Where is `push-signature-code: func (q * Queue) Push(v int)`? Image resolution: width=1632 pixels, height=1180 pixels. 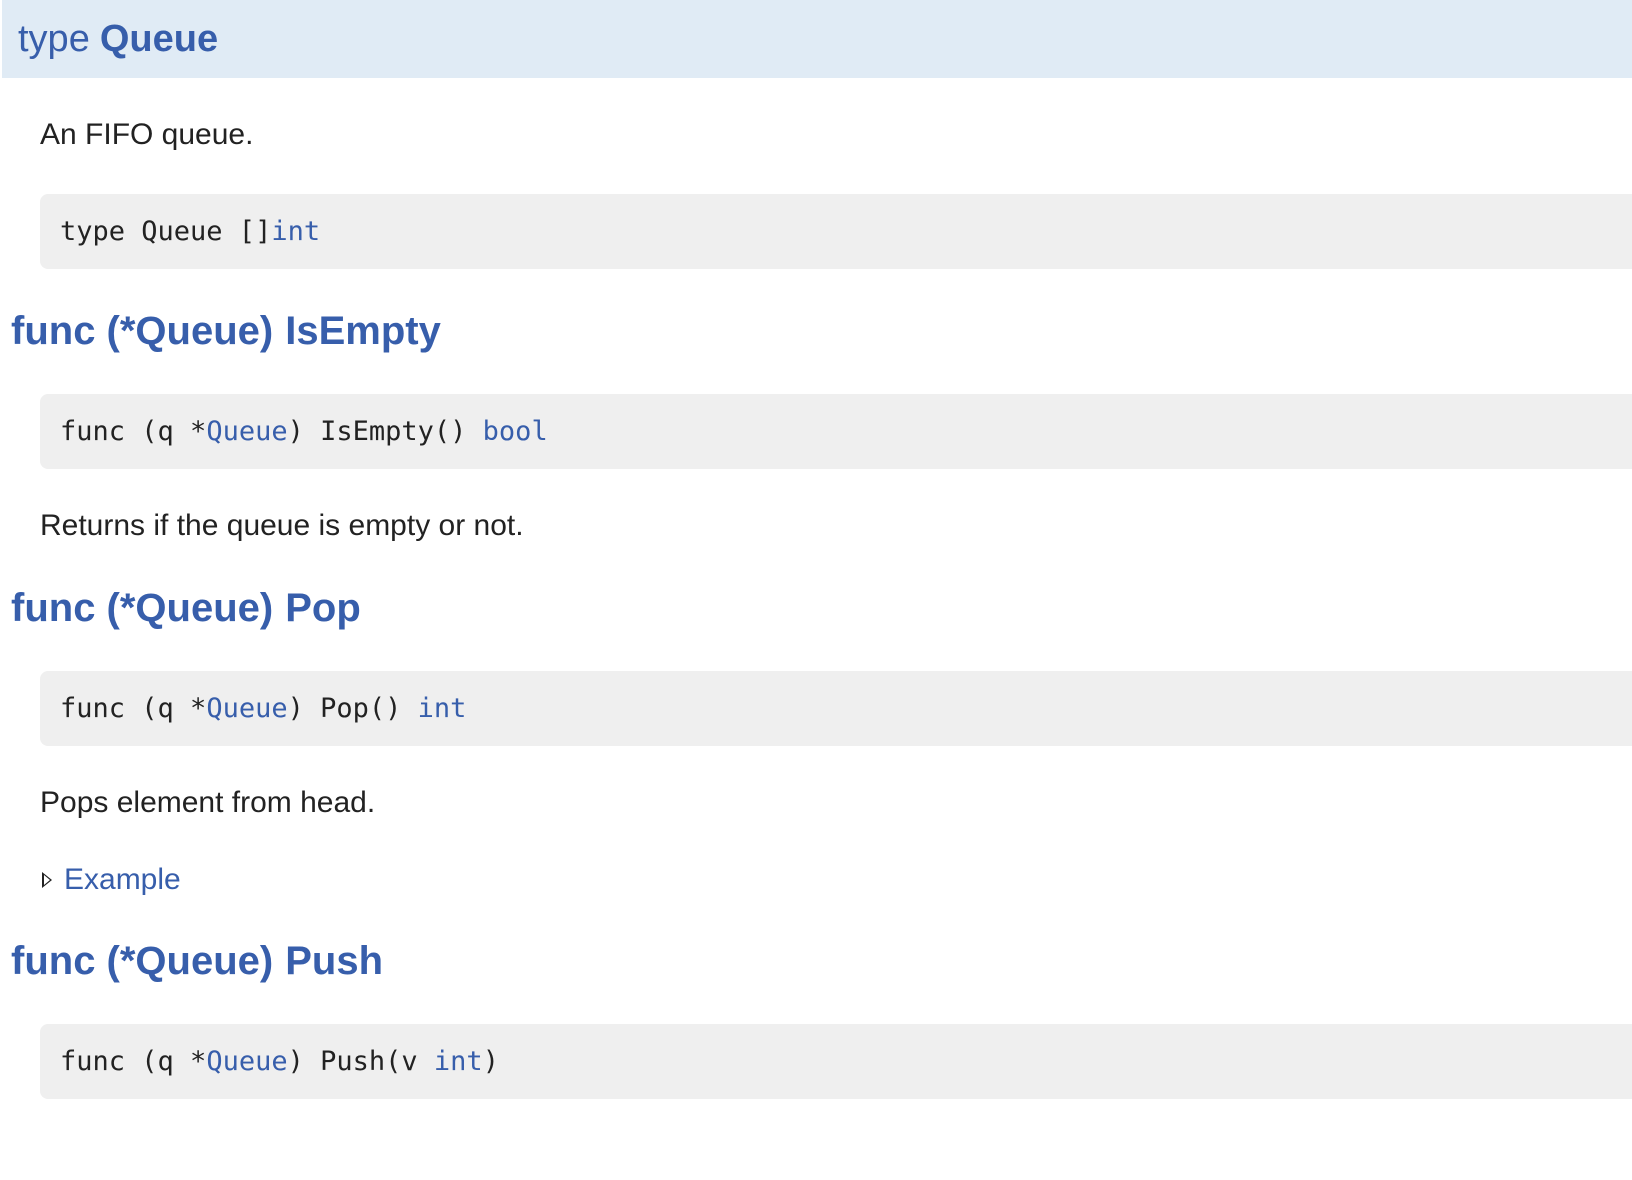 push-signature-code: func (q * Queue) Push(v int) is located at coordinates (836, 1061).